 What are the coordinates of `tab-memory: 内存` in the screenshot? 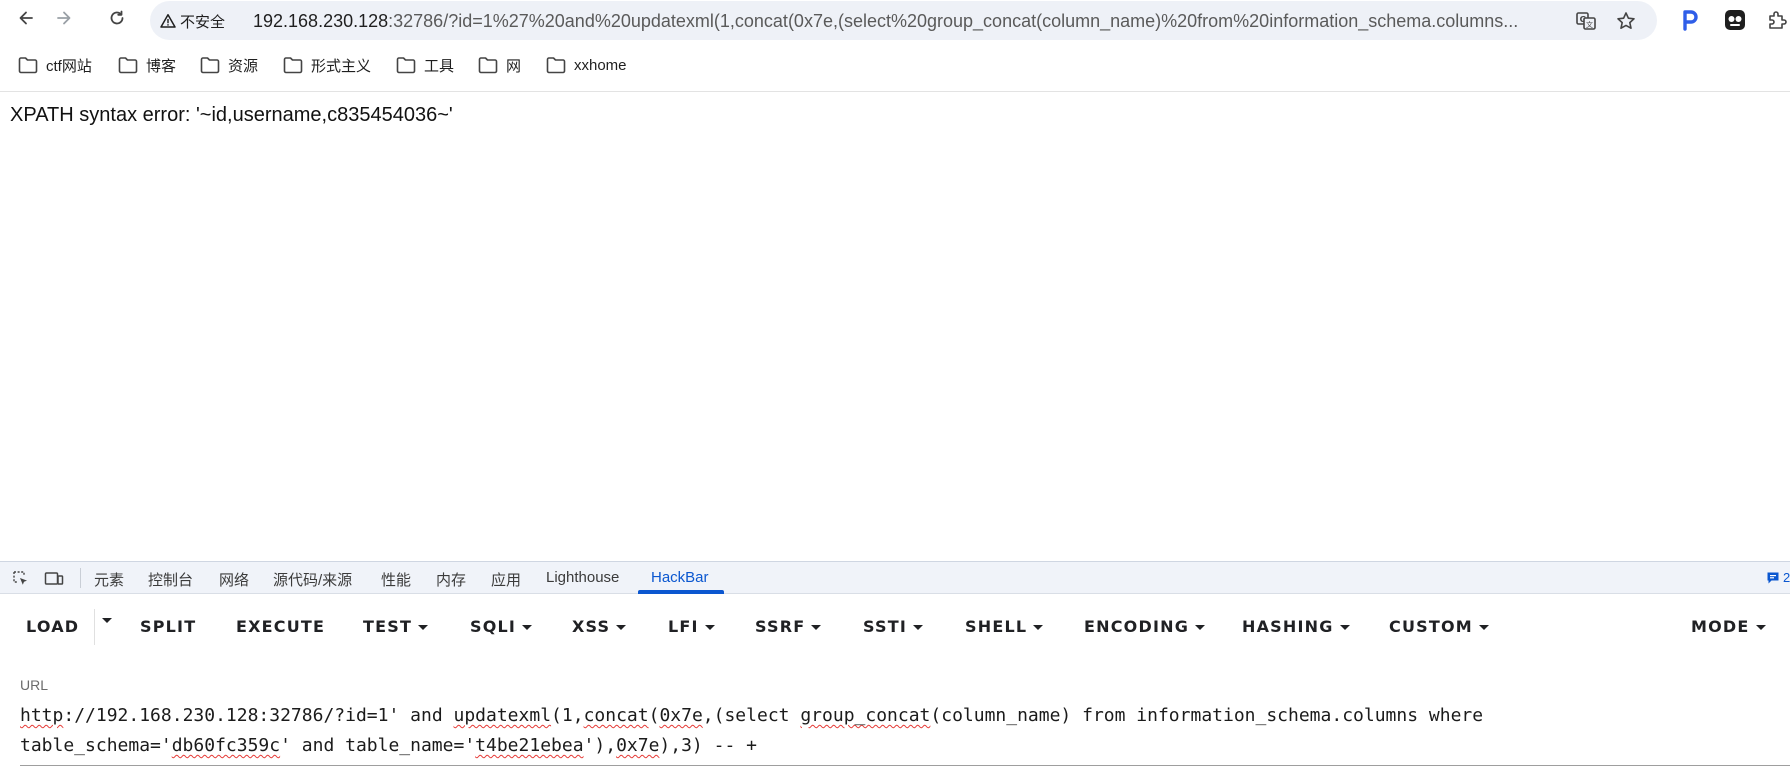 It's located at (451, 579).